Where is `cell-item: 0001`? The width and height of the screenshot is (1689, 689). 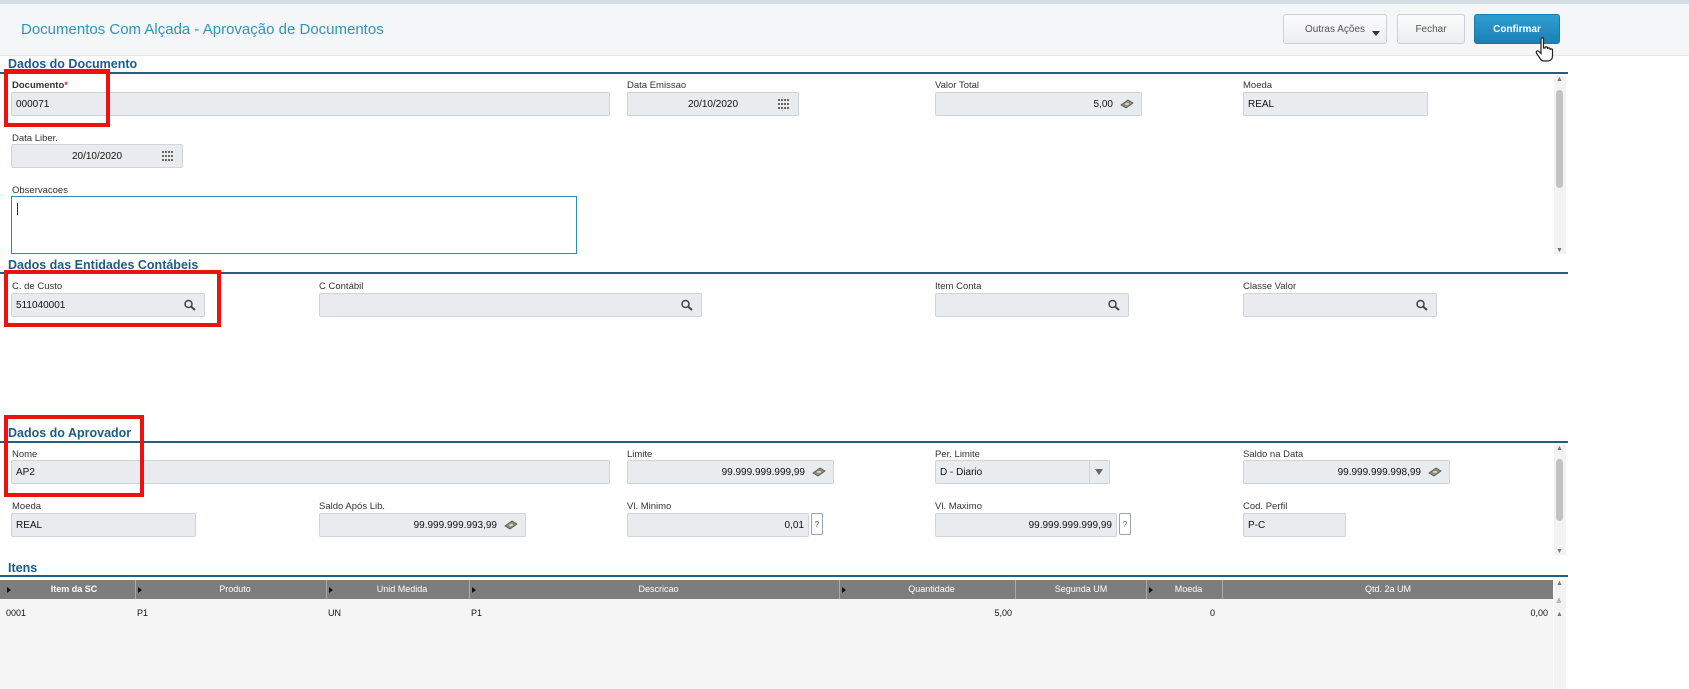
cell-item: 0001 is located at coordinates (16, 613).